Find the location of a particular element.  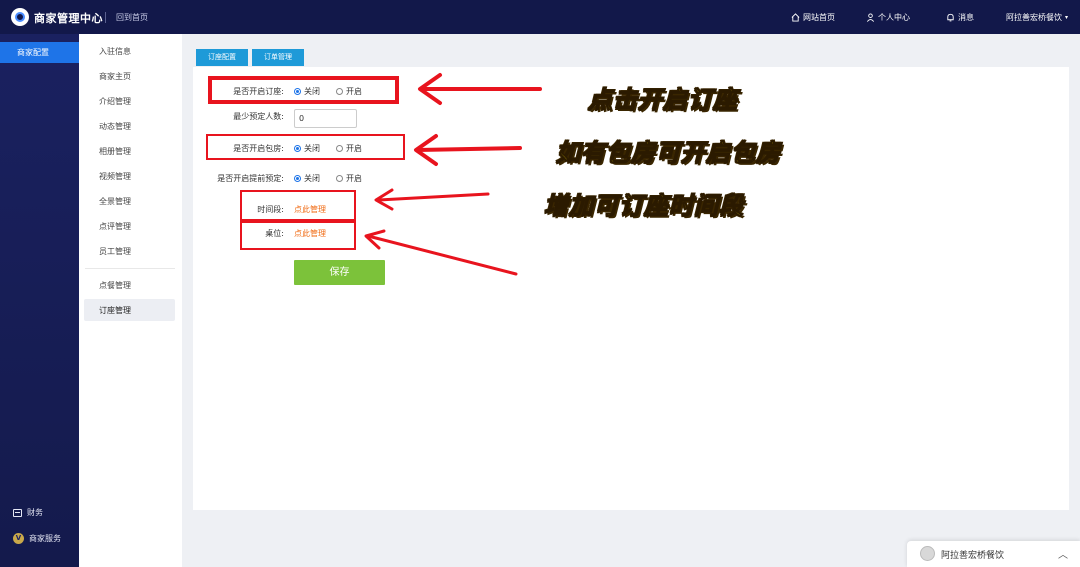

option-label: 关闭 is located at coordinates (312, 178).